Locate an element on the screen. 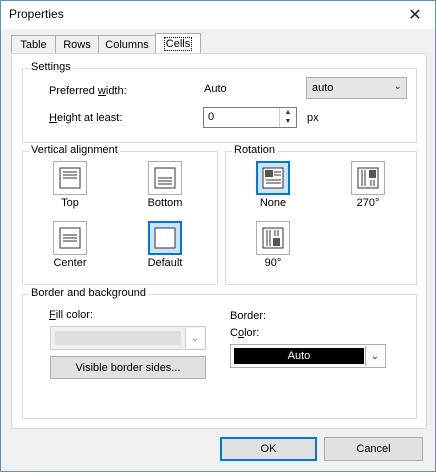  rotation-270-icon is located at coordinates (368, 178).